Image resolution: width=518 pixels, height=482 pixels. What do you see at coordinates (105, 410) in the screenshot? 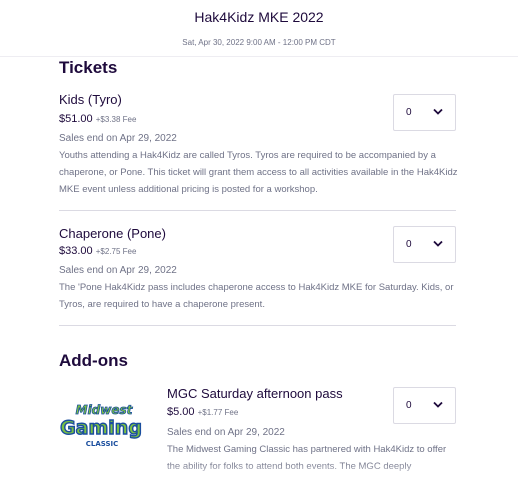
I see `logo-word-1: Midwest` at bounding box center [105, 410].